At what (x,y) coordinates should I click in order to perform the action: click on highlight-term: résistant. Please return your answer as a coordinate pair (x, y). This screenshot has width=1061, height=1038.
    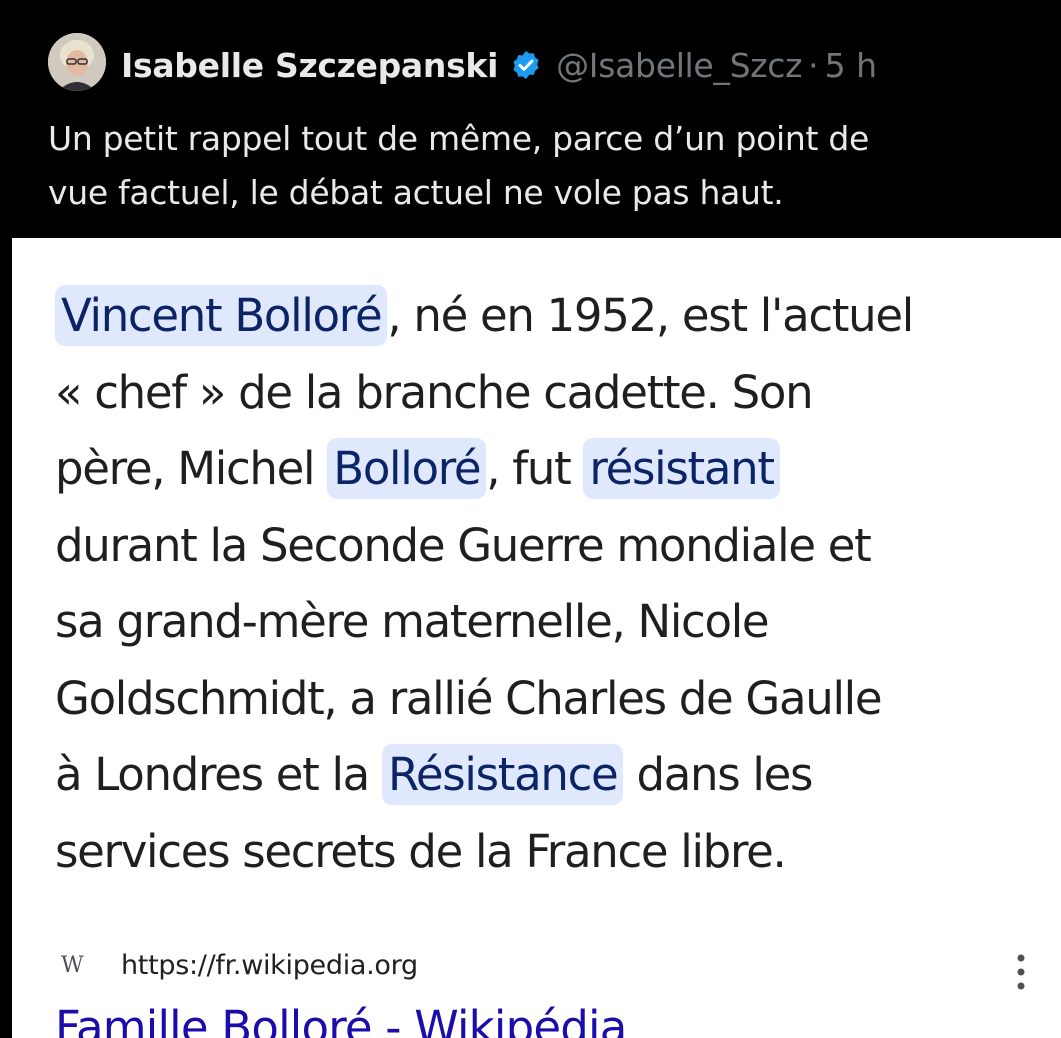
    Looking at the image, I should click on (681, 468).